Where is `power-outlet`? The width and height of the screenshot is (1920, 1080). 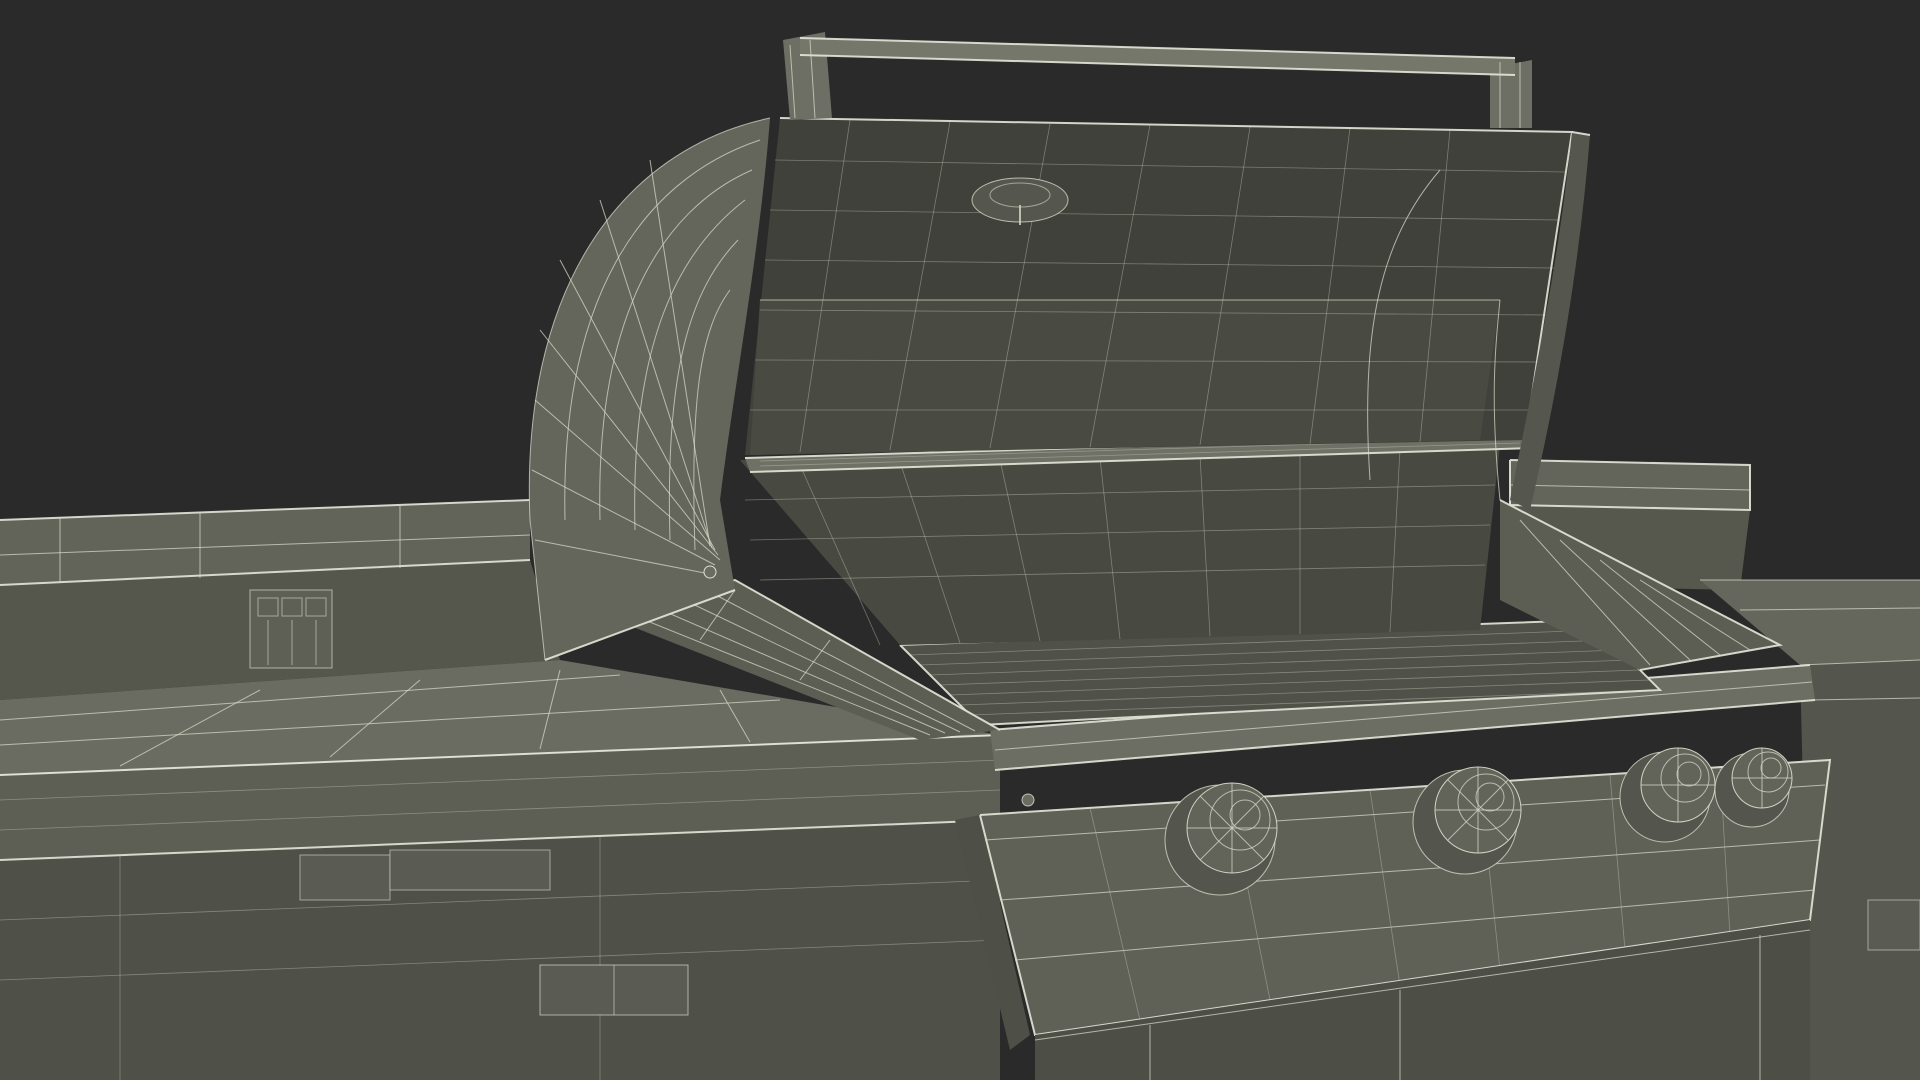 power-outlet is located at coordinates (291, 629).